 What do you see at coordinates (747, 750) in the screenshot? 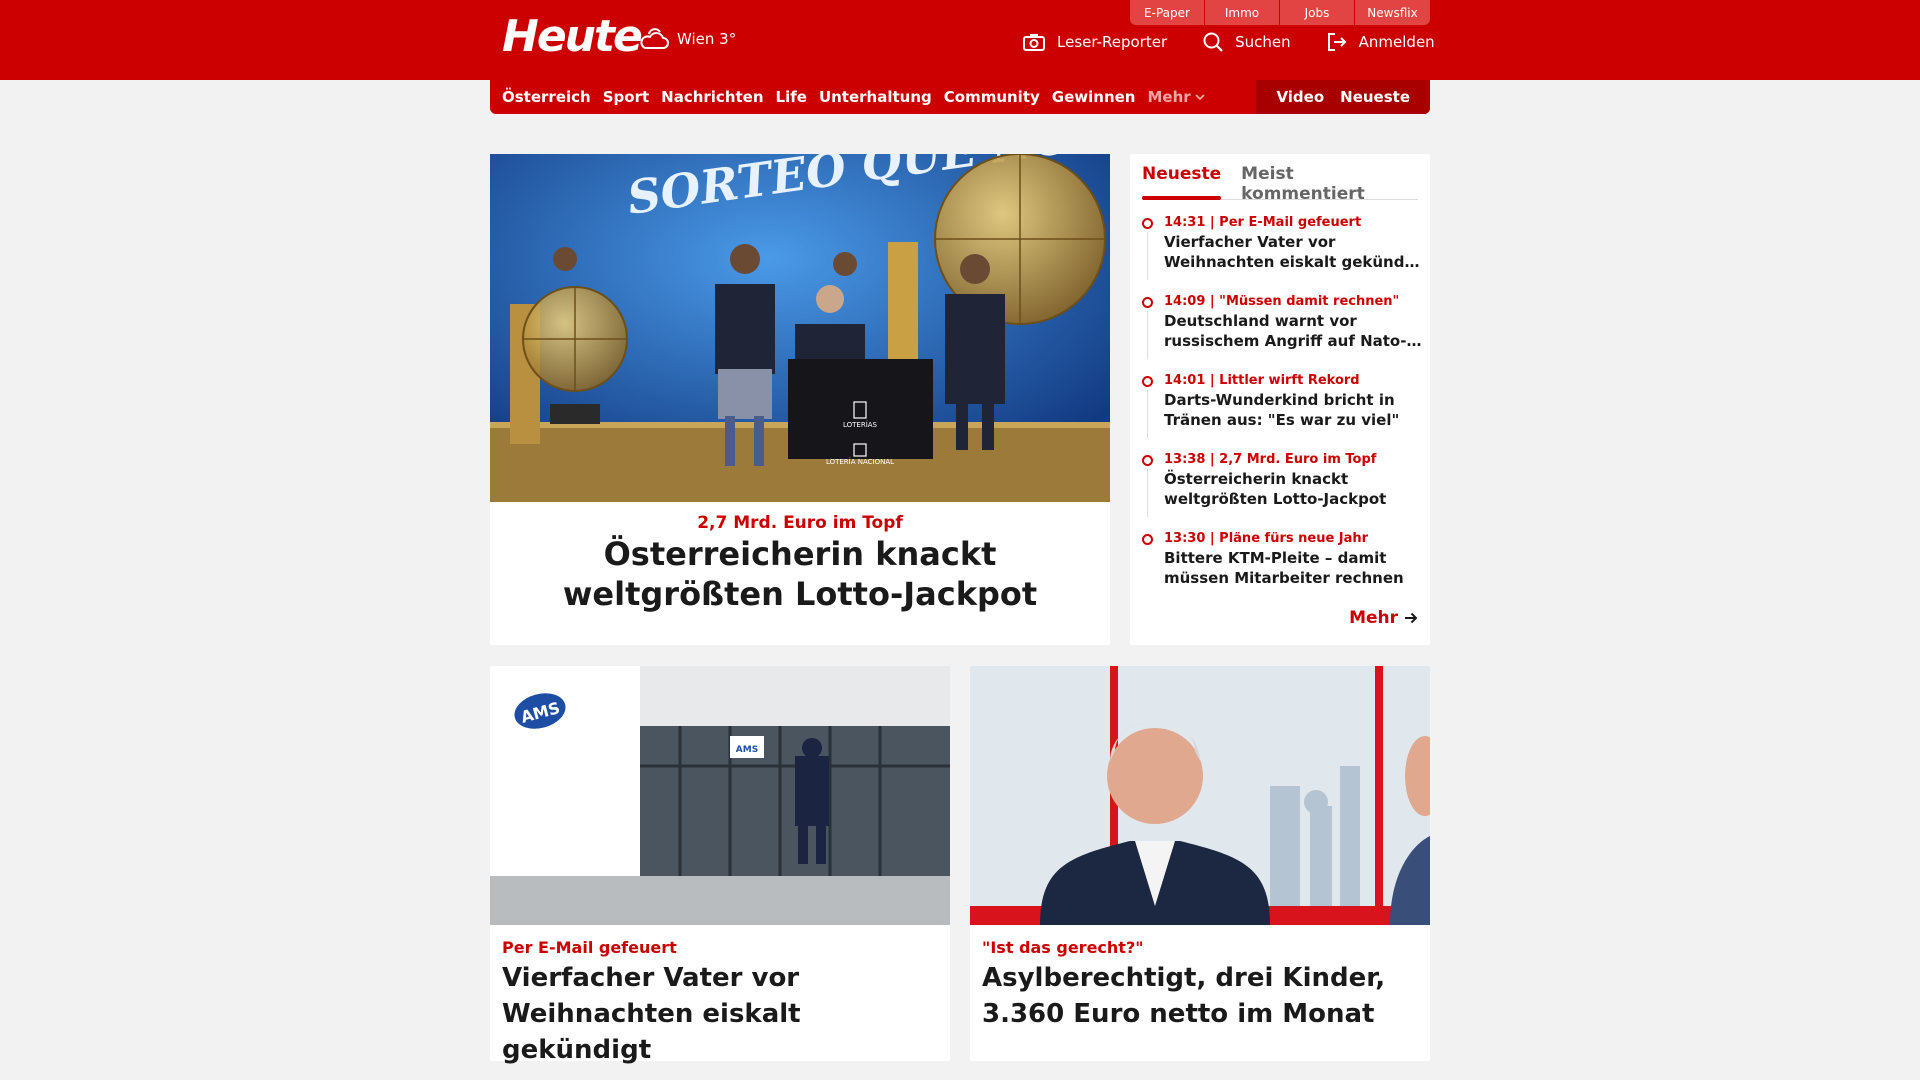
I see `ams-small-logo-text: AMS` at bounding box center [747, 750].